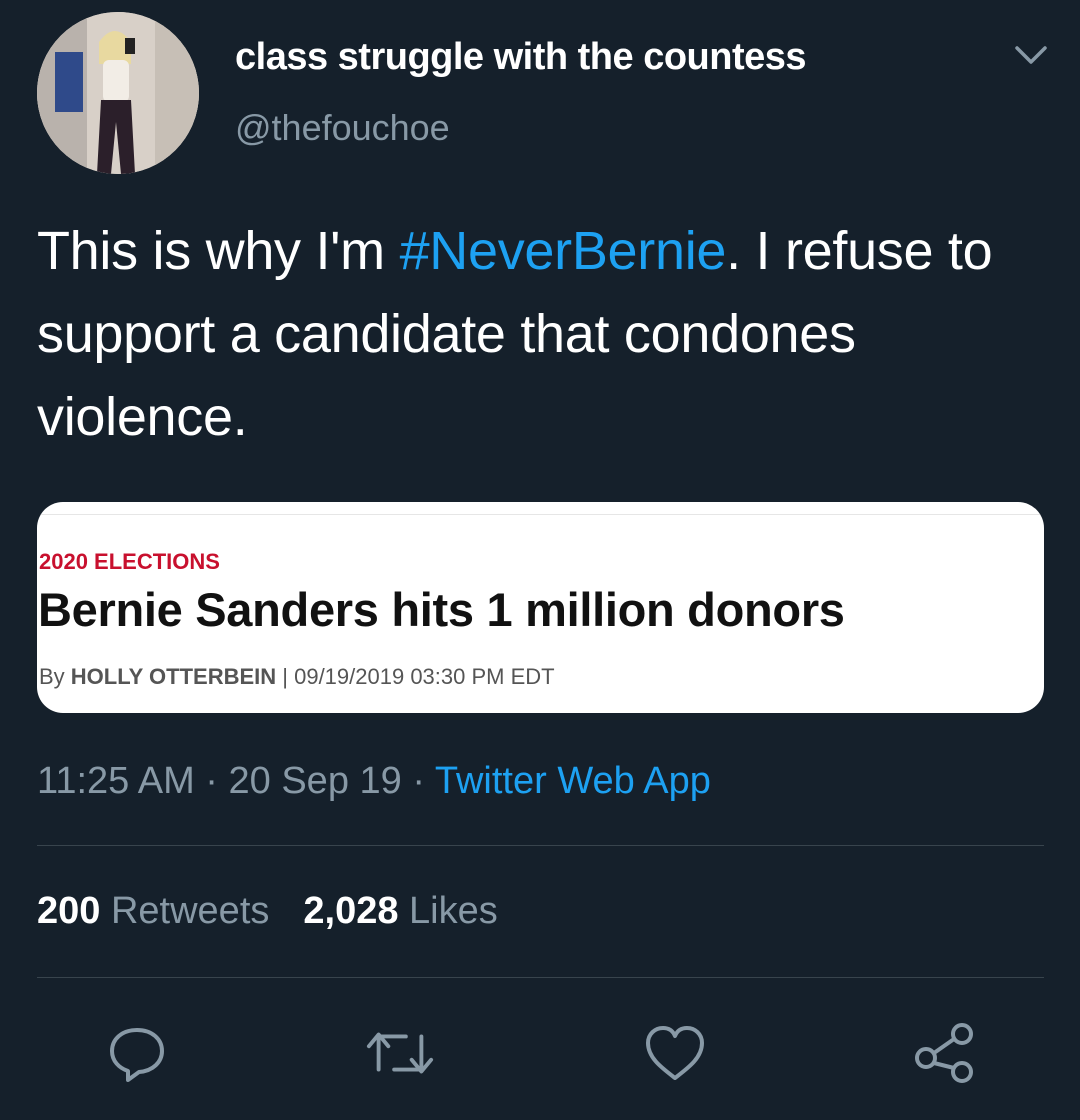  I want to click on reply-button, so click(137, 1053).